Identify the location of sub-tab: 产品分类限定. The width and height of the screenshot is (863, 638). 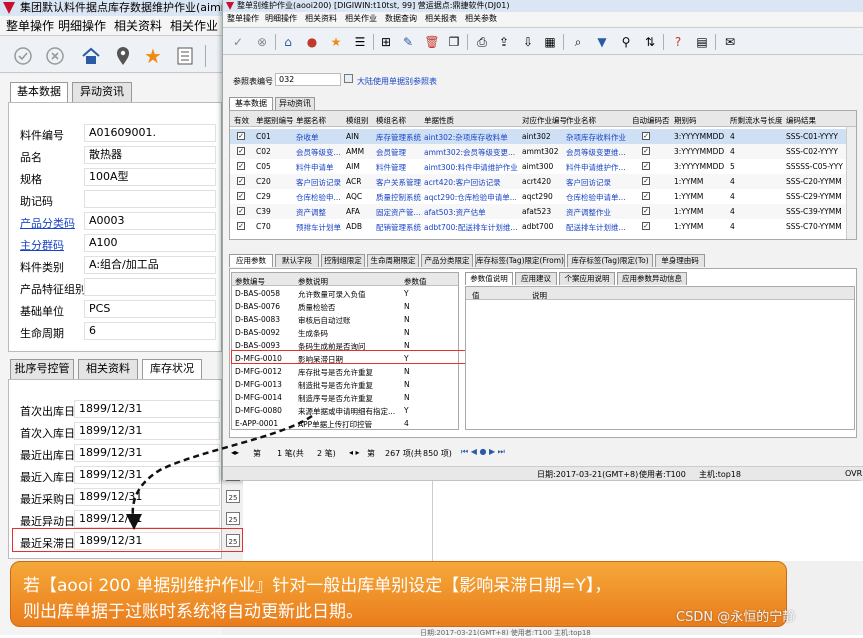
(447, 260).